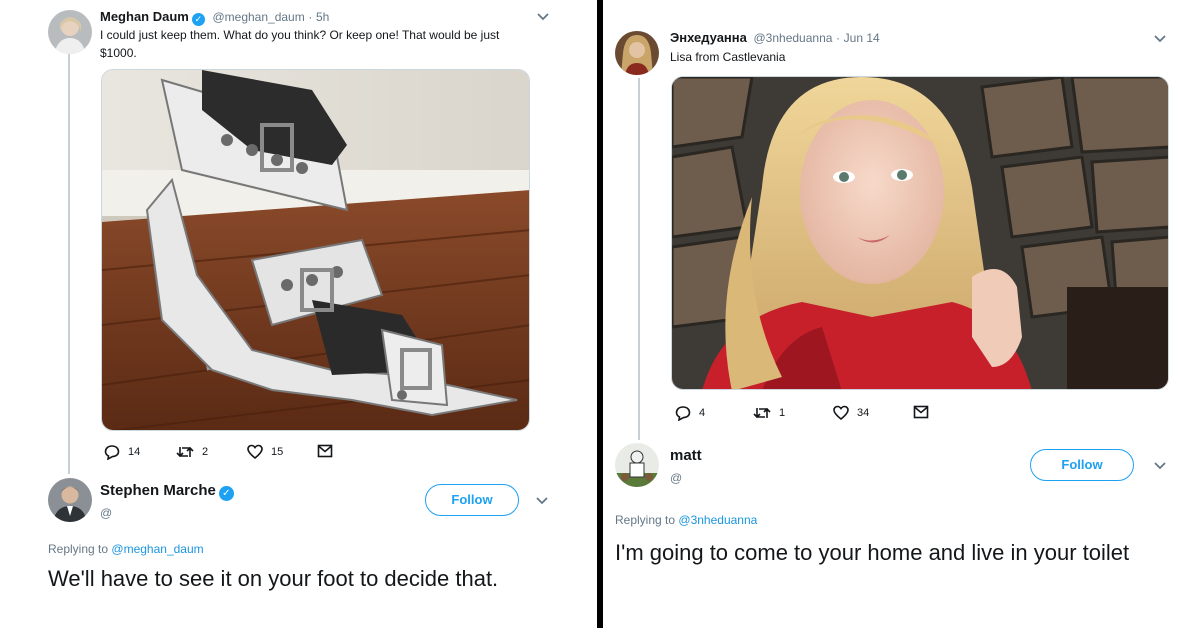 Image resolution: width=1200 pixels, height=628 pixels. What do you see at coordinates (686, 455) in the screenshot?
I see `reply-author-name: matt` at bounding box center [686, 455].